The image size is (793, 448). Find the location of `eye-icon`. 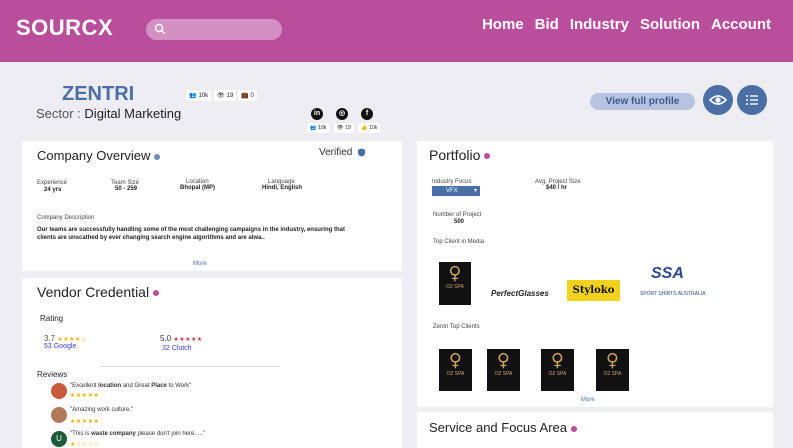

eye-icon is located at coordinates (718, 100).